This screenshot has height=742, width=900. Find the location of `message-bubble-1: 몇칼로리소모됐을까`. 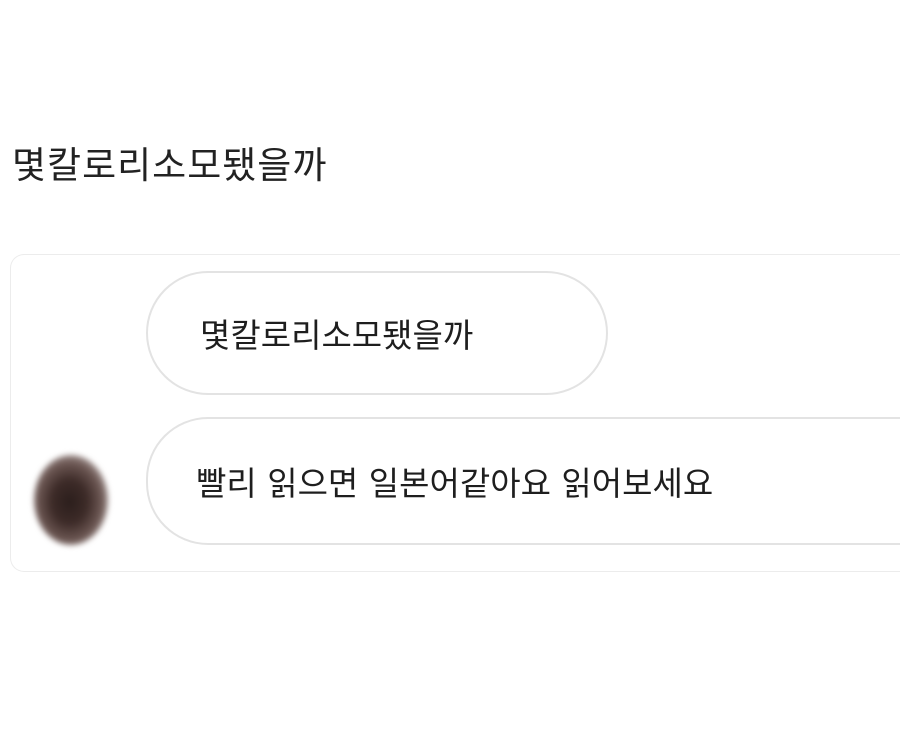

message-bubble-1: 몇칼로리소모됐을까 is located at coordinates (377, 333).